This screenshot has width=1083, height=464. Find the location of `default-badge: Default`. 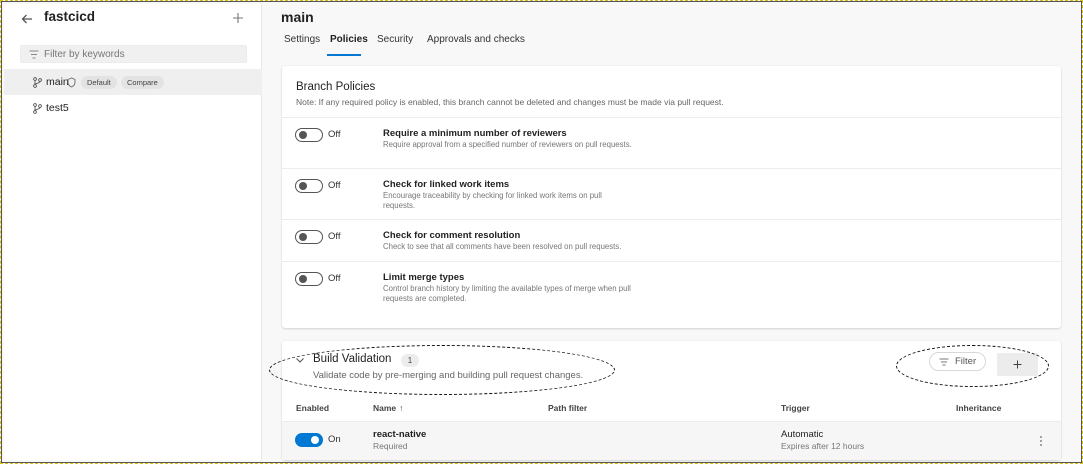

default-badge: Default is located at coordinates (99, 82).